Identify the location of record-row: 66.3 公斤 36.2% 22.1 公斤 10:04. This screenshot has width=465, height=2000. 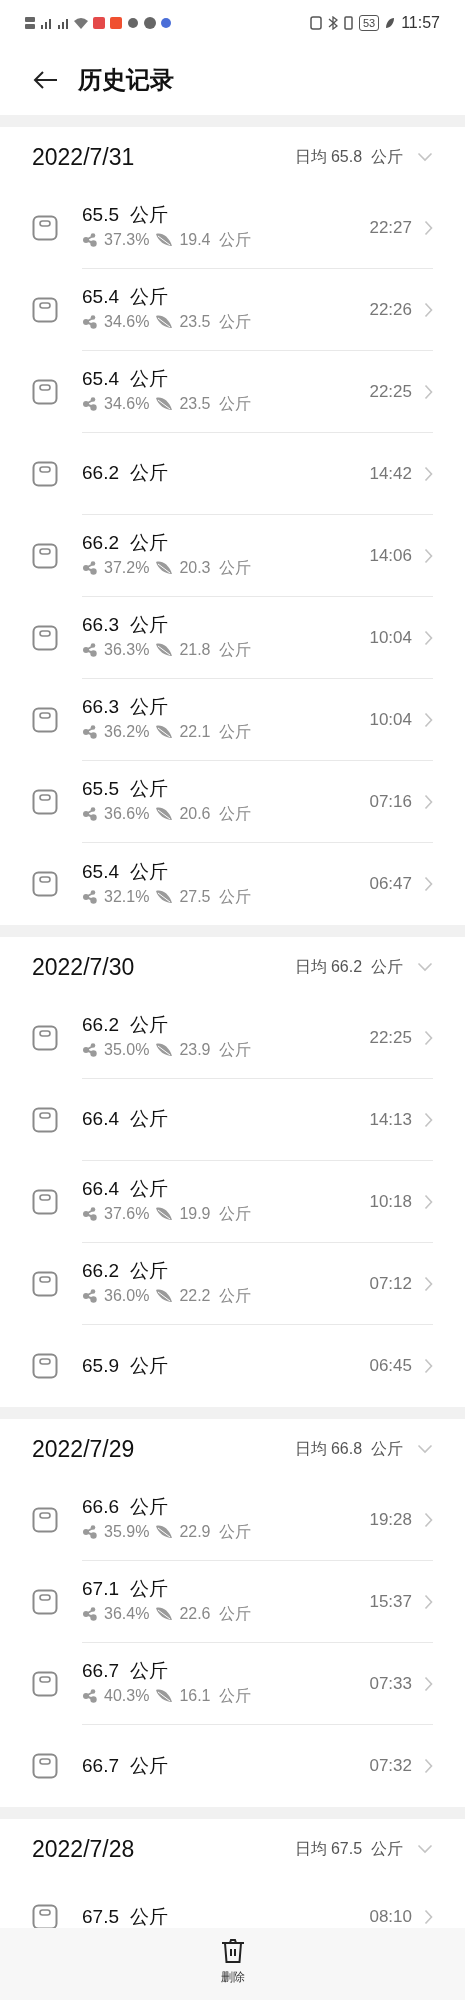
(232, 720).